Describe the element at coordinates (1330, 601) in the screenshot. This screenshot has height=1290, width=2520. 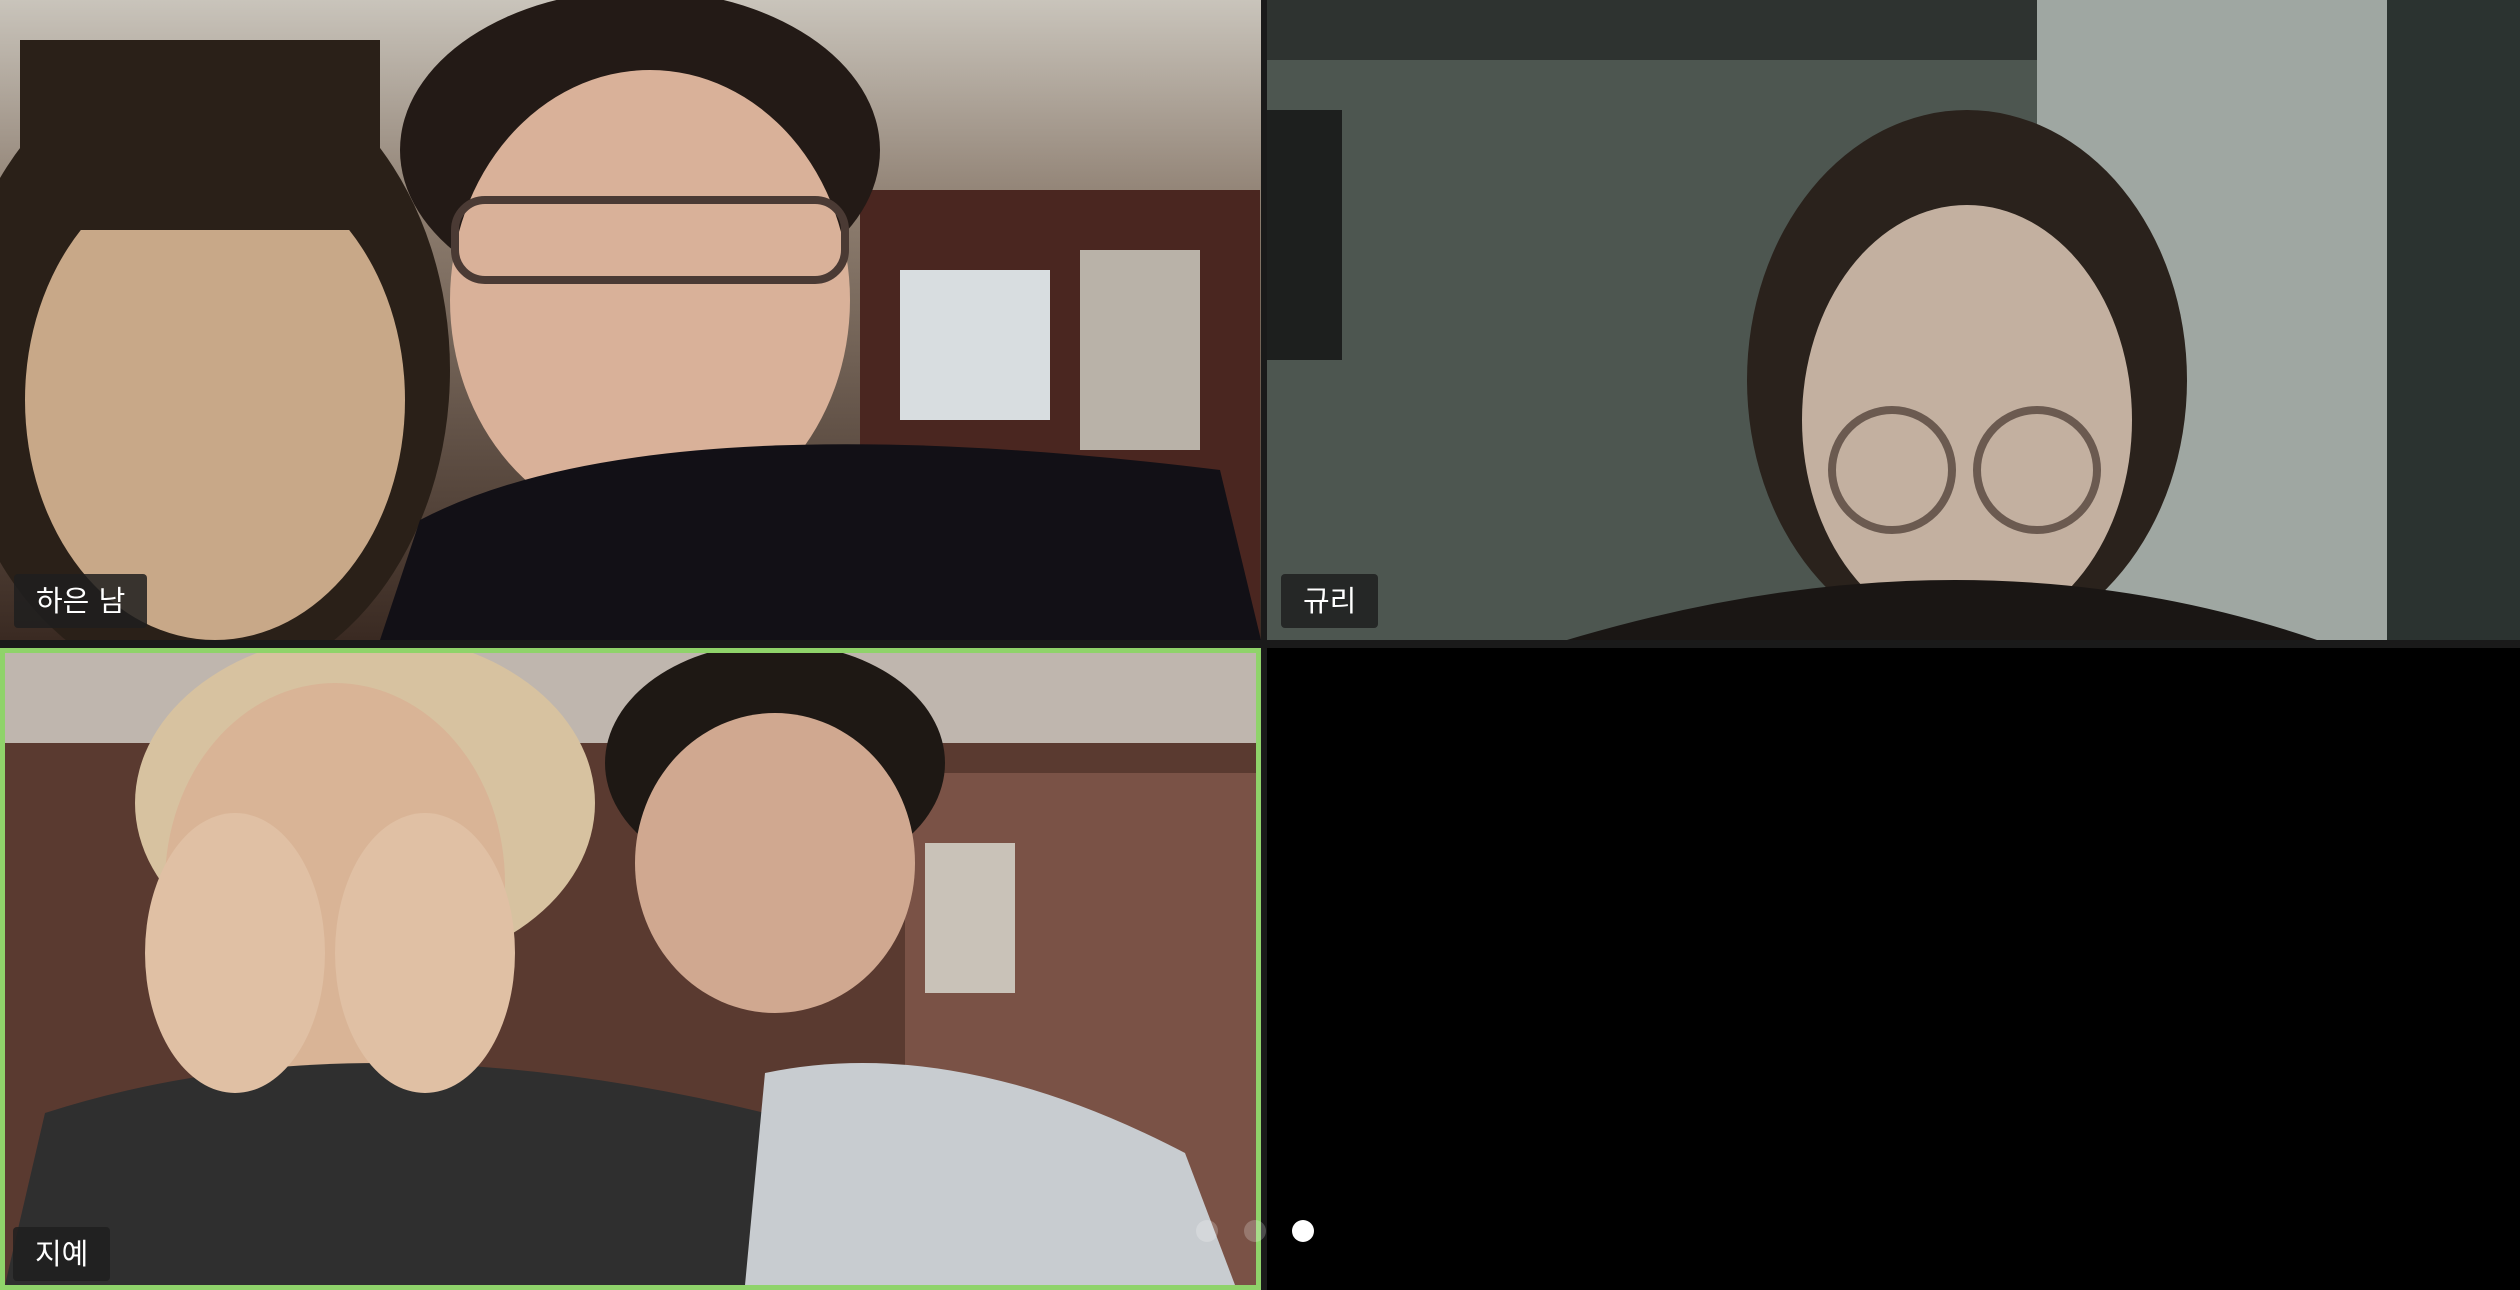
I see `participant-name-label: 규리` at that location.